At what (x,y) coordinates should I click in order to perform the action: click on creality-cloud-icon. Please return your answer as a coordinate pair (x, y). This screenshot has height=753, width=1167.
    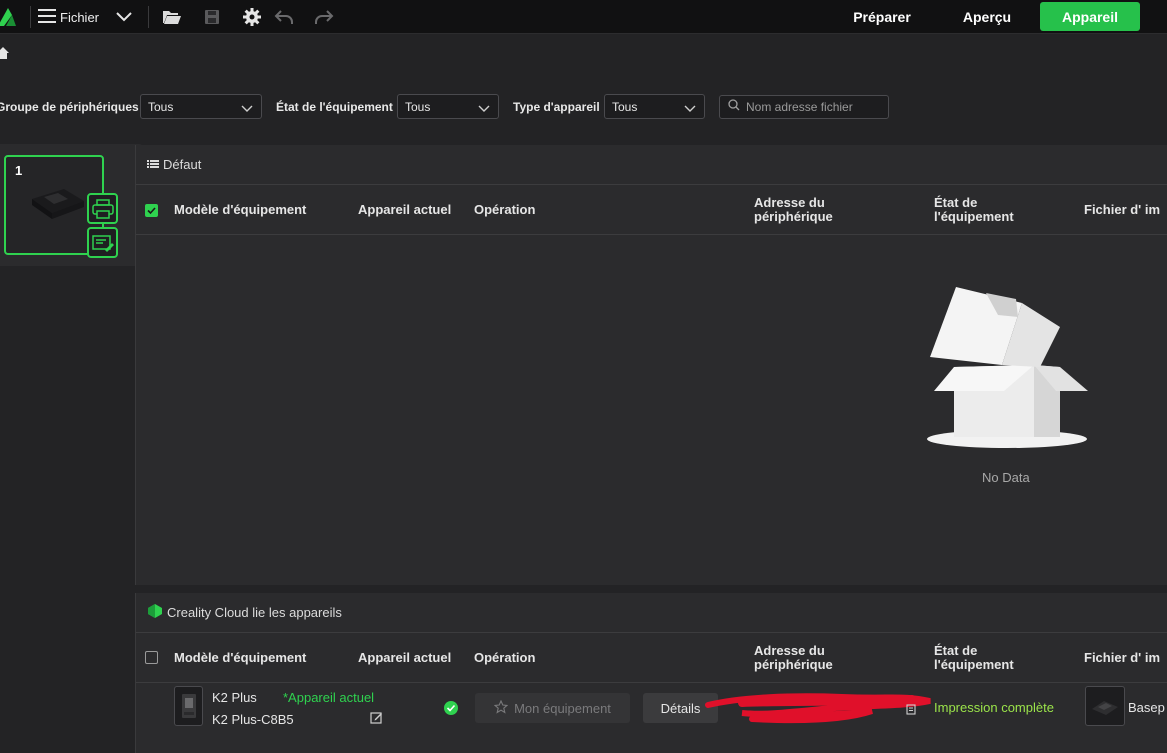
    Looking at the image, I should click on (155, 612).